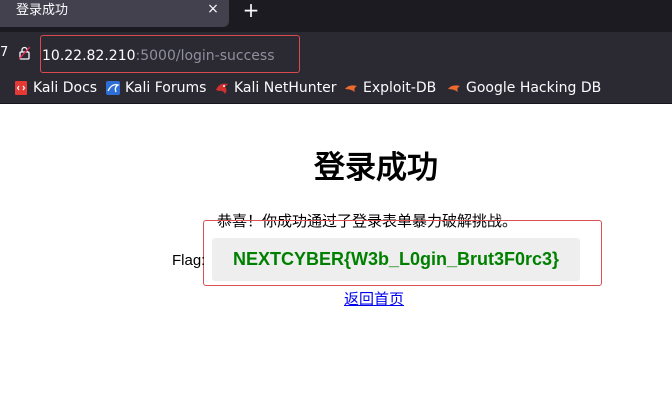  I want to click on nav-left-edge: 7, so click(4, 52).